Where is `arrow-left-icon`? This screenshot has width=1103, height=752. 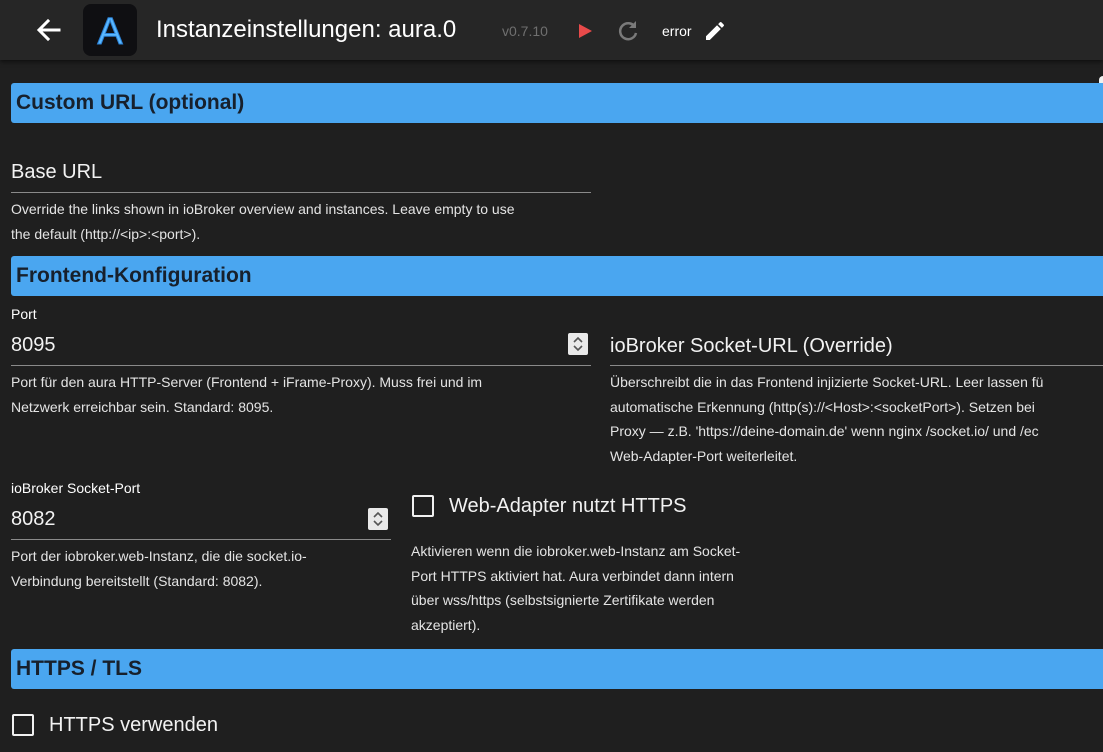
arrow-left-icon is located at coordinates (48, 30).